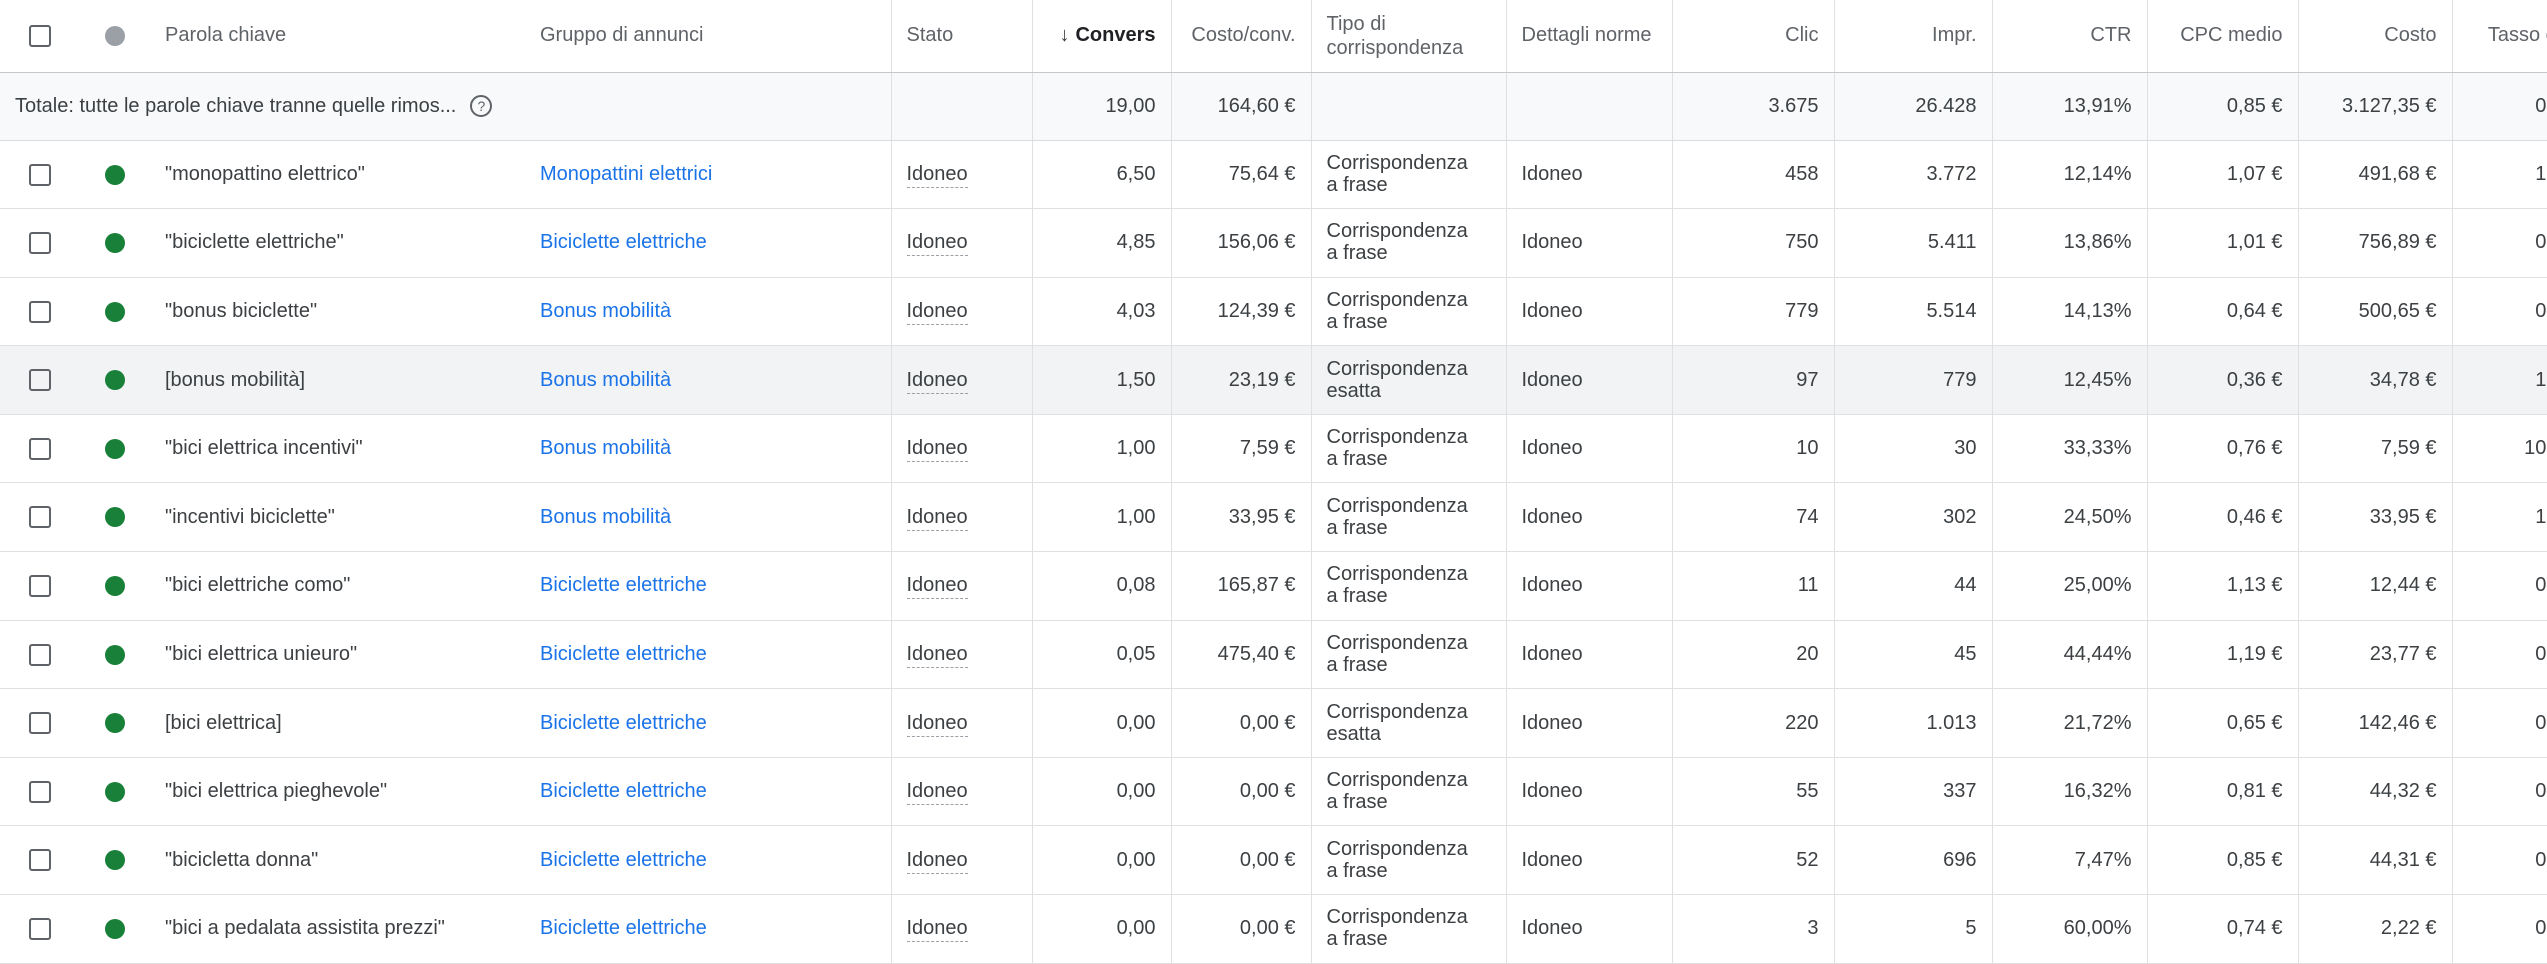  Describe the element at coordinates (1241, 929) in the screenshot. I see `cost-conv-cell: 0,00 €` at that location.